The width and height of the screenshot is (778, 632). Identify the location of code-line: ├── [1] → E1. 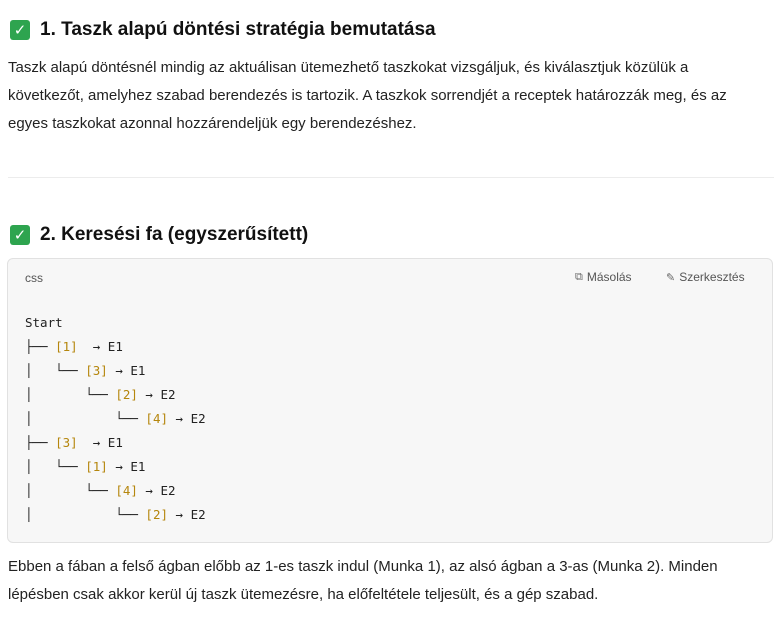
(115, 347).